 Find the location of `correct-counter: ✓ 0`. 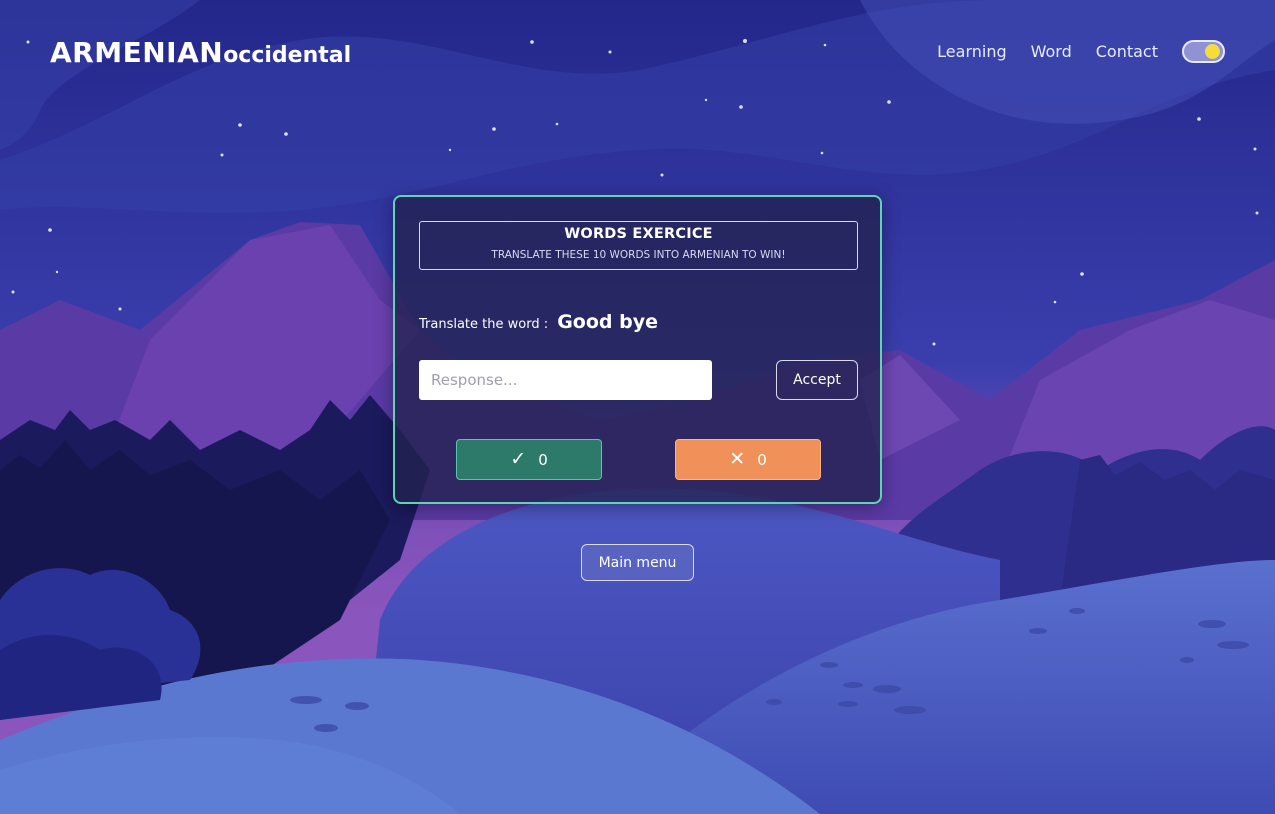

correct-counter: ✓ 0 is located at coordinates (529, 459).